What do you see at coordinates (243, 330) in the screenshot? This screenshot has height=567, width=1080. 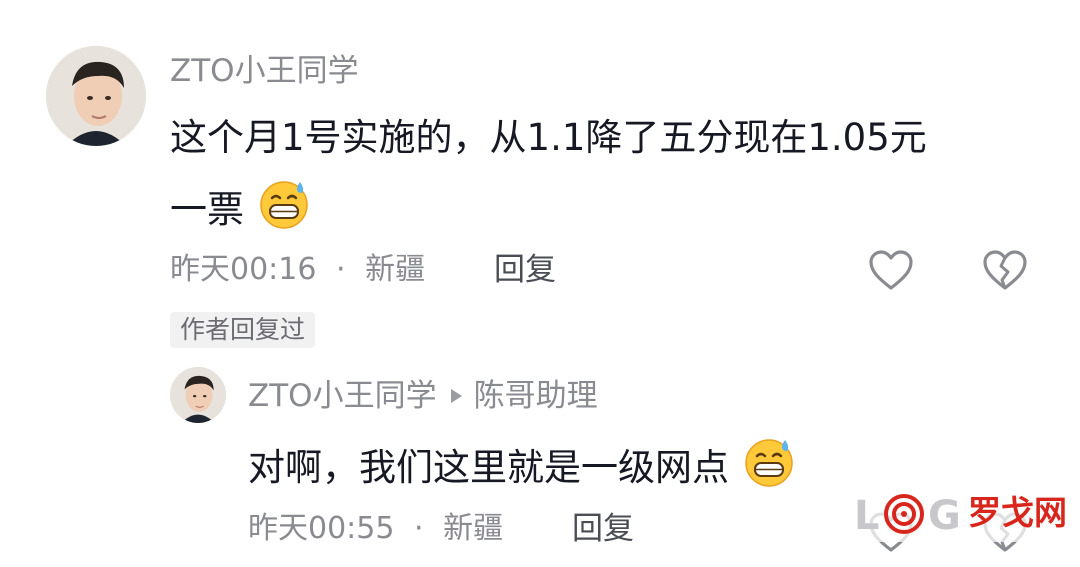 I see `author-replied-badge: 作者回复过` at bounding box center [243, 330].